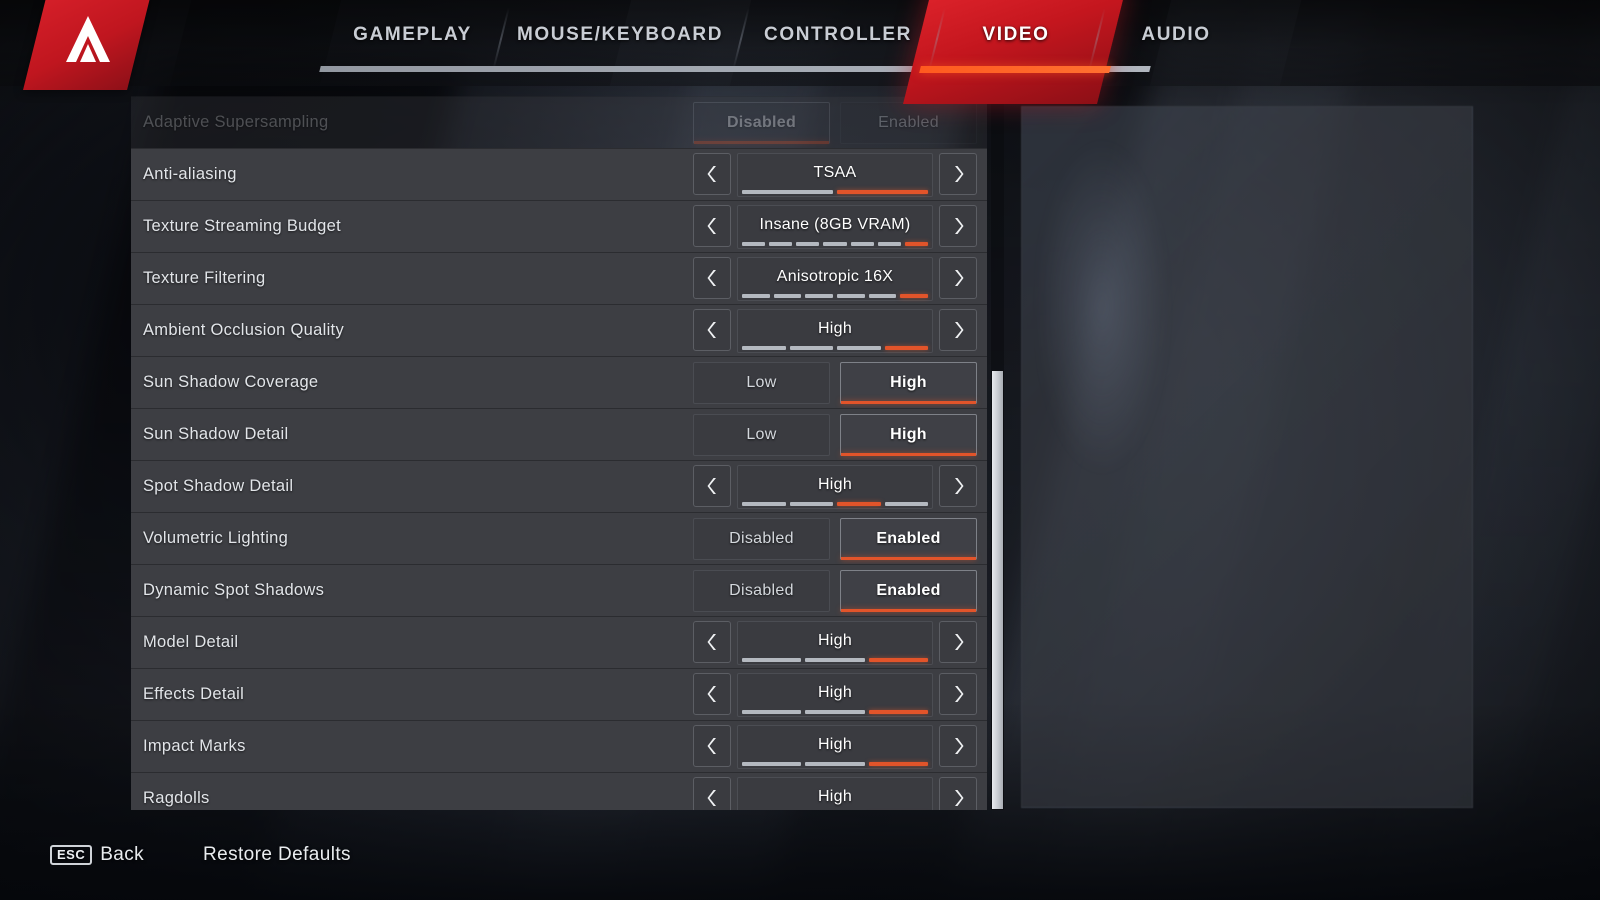 The height and width of the screenshot is (900, 1600). Describe the element at coordinates (712, 486) in the screenshot. I see `prev-spot-shadow-detail-button` at that location.